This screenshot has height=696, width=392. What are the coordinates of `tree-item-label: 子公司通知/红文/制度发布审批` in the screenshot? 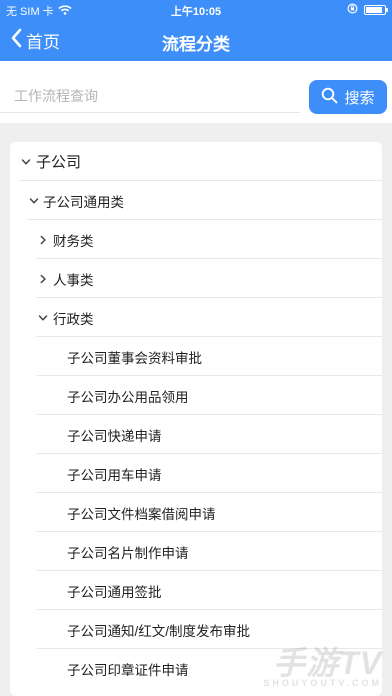 It's located at (159, 631).